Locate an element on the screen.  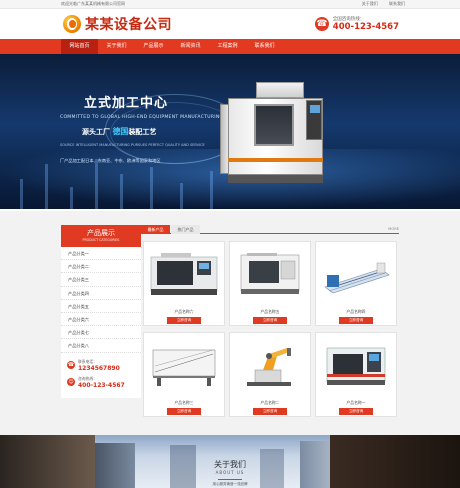
product-tabs: 最新产品 热门产品 MORE is located at coordinates (269, 229).